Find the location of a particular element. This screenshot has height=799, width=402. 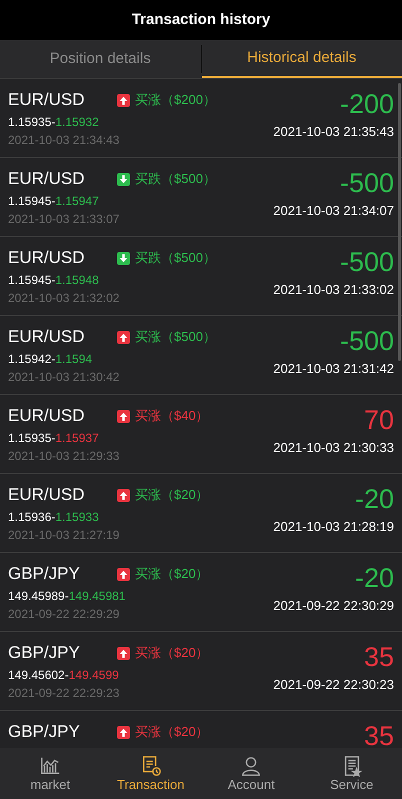

open-time: 2021-10-03 21:29:33 is located at coordinates (64, 456).